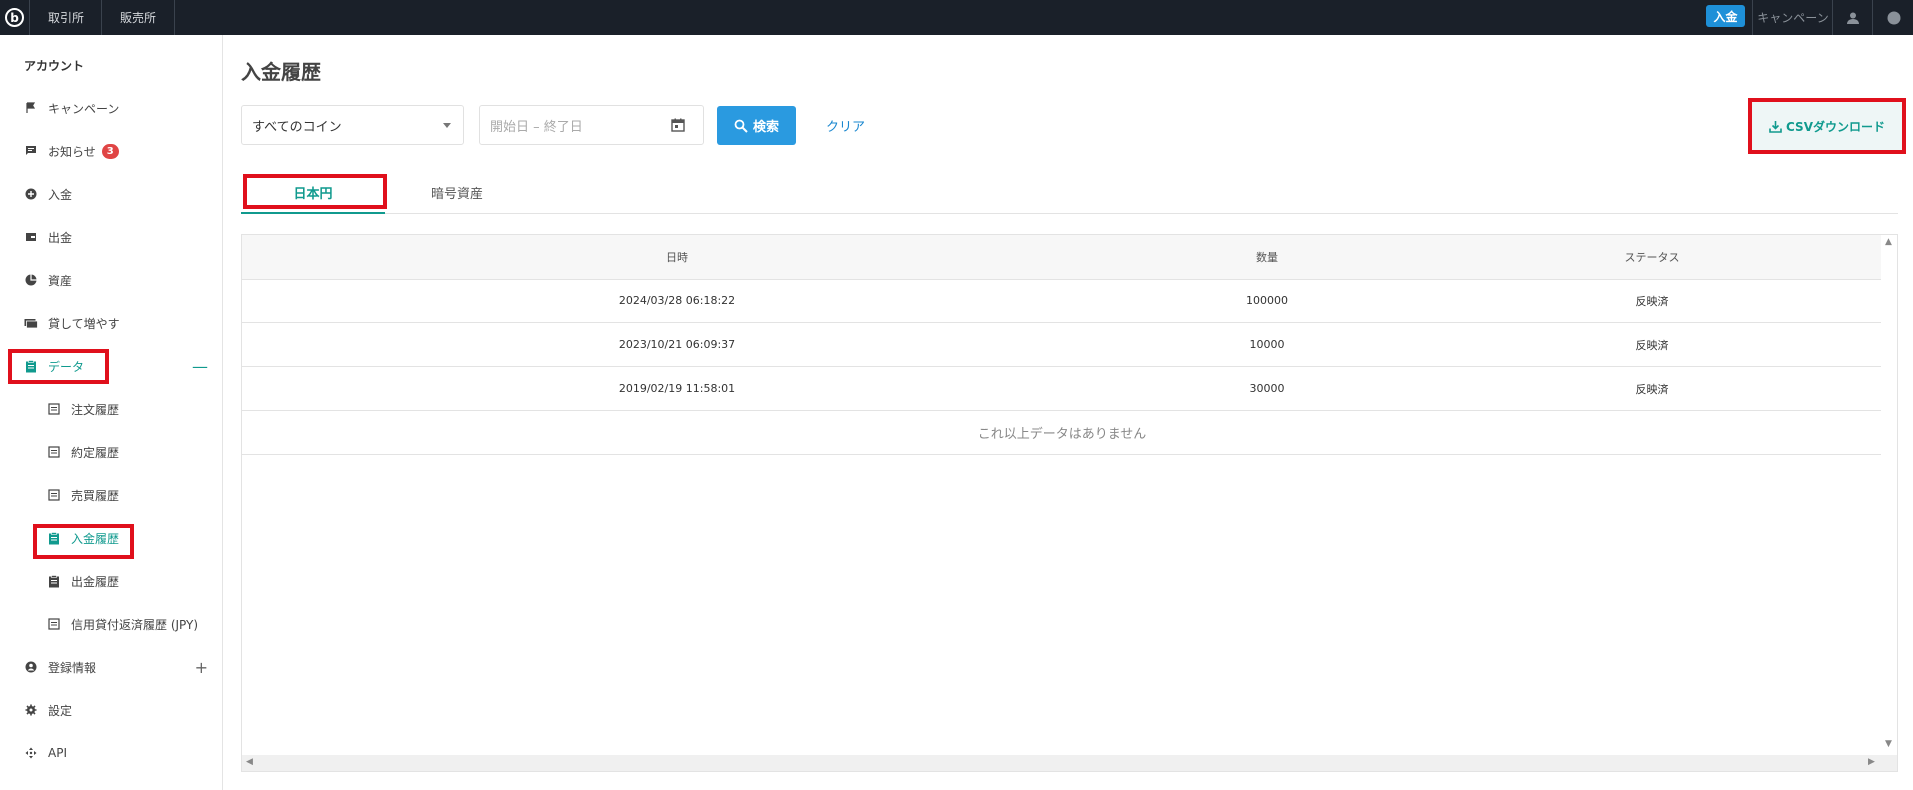  I want to click on search-icon, so click(741, 126).